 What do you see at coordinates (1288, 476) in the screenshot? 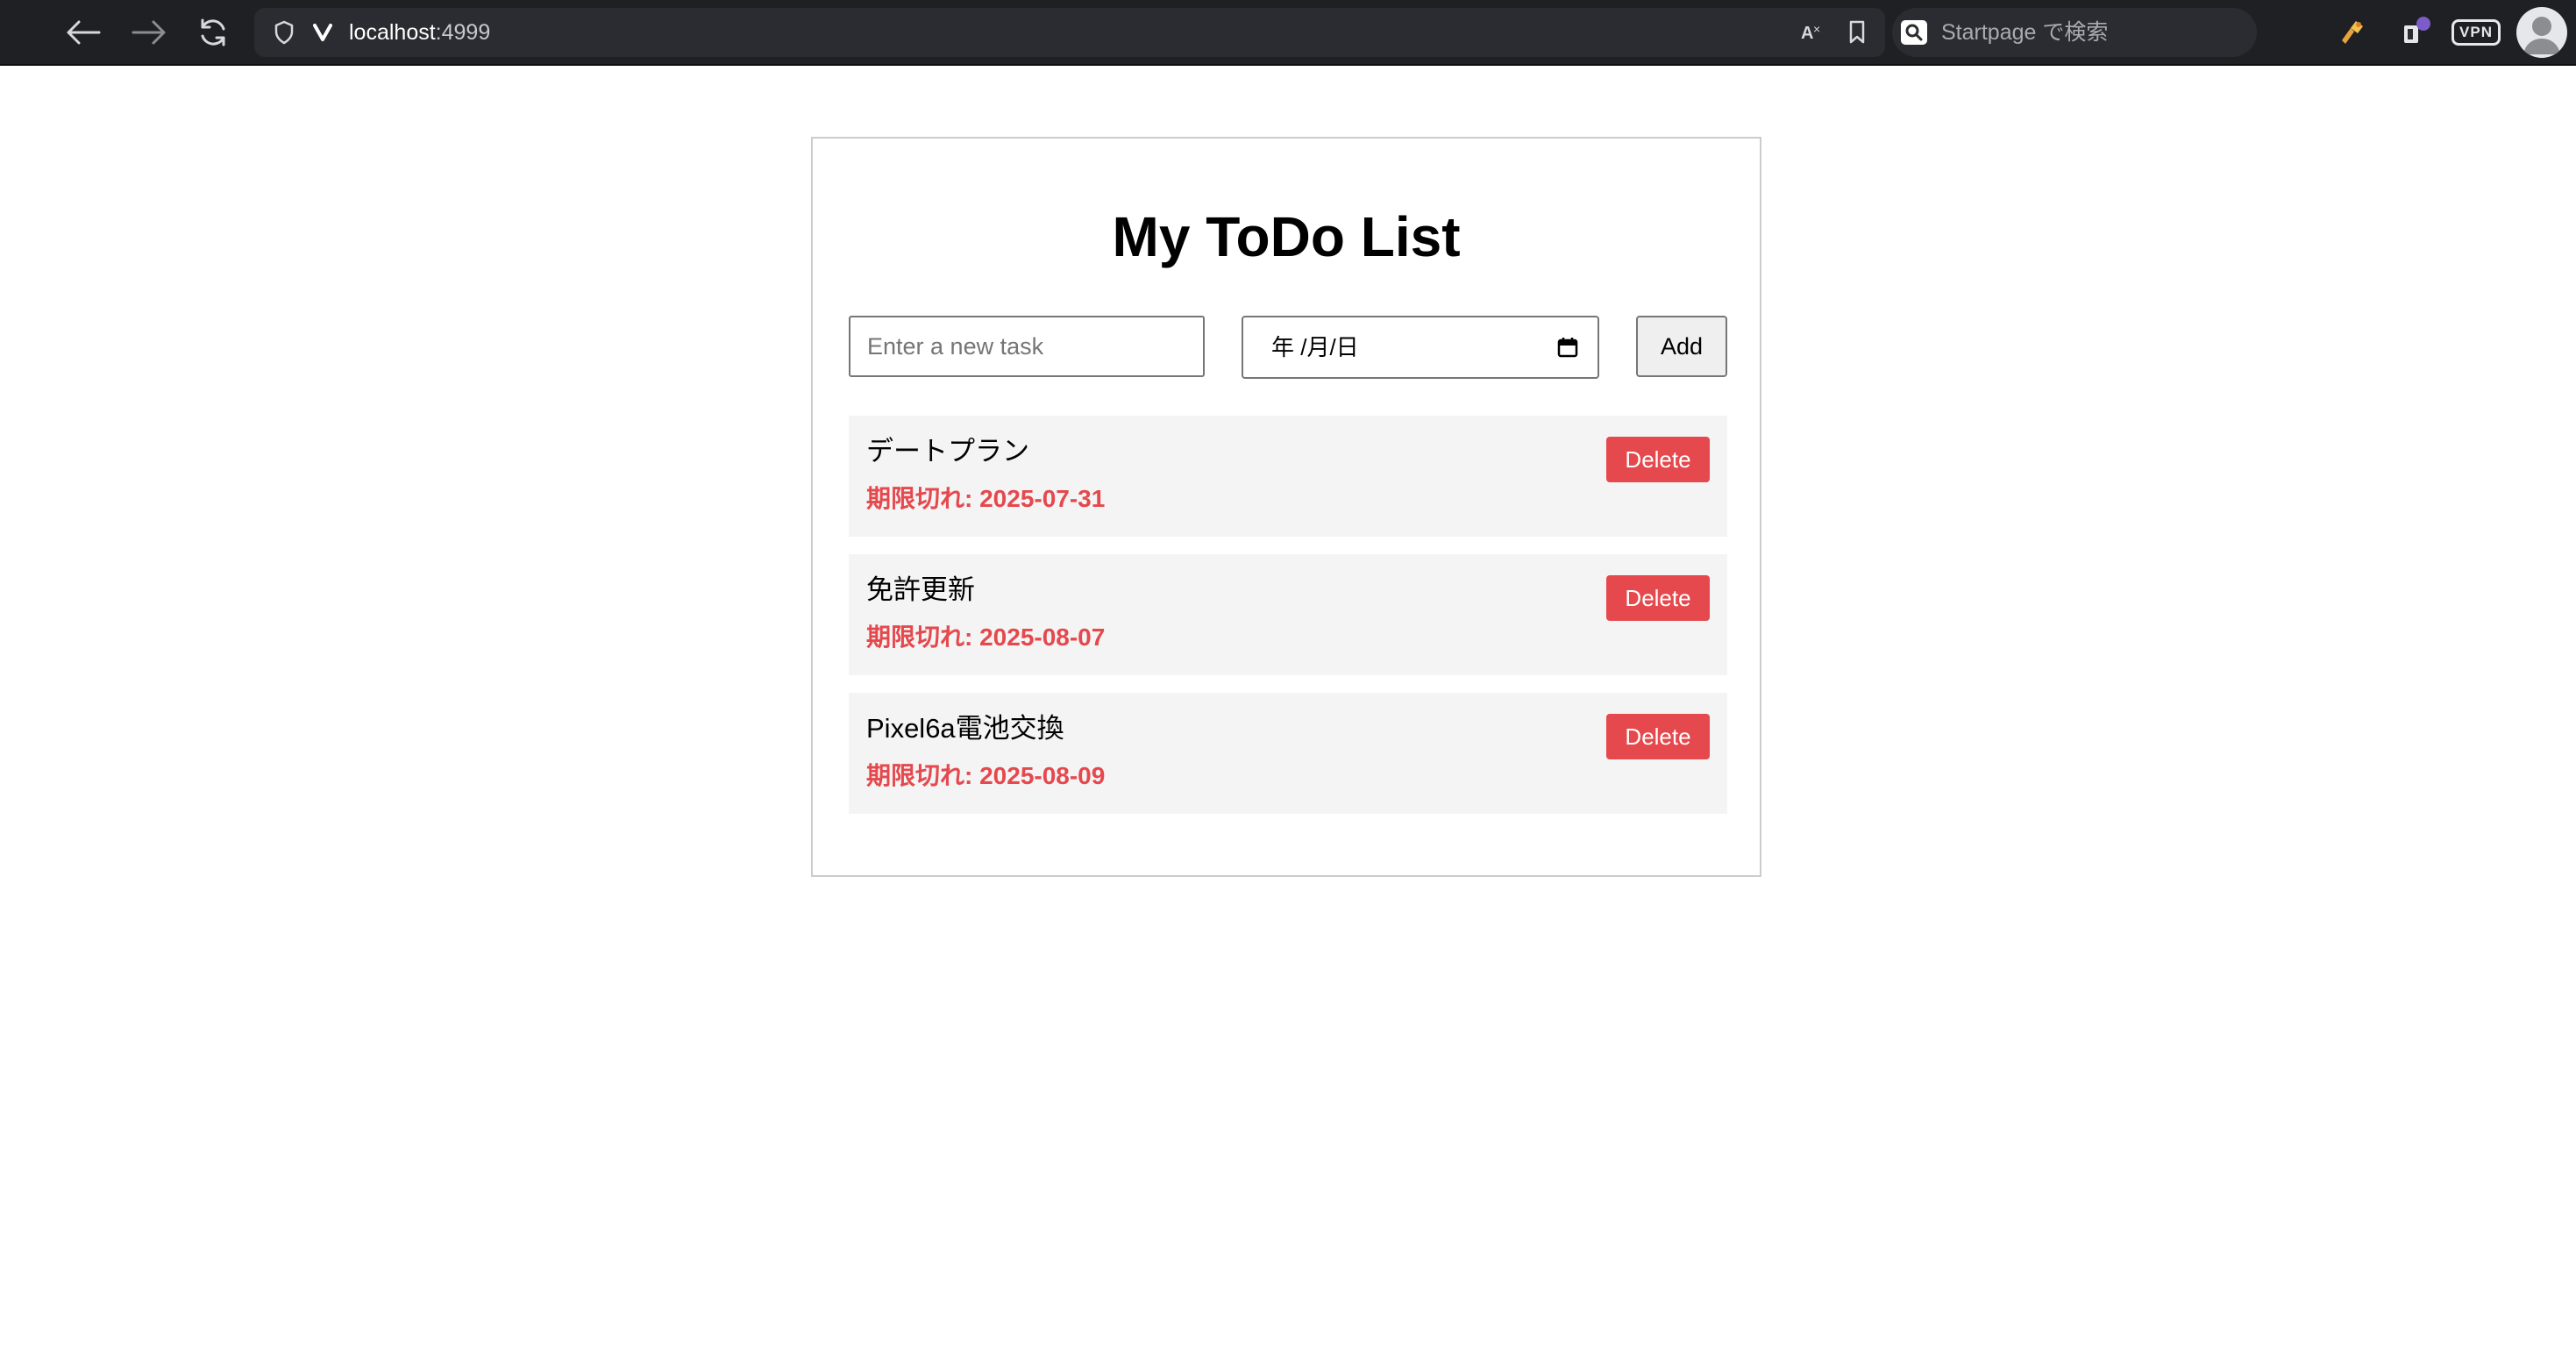
I see `todo-item: デートプラン 期限切れ: 2025-07-31 Delete` at bounding box center [1288, 476].